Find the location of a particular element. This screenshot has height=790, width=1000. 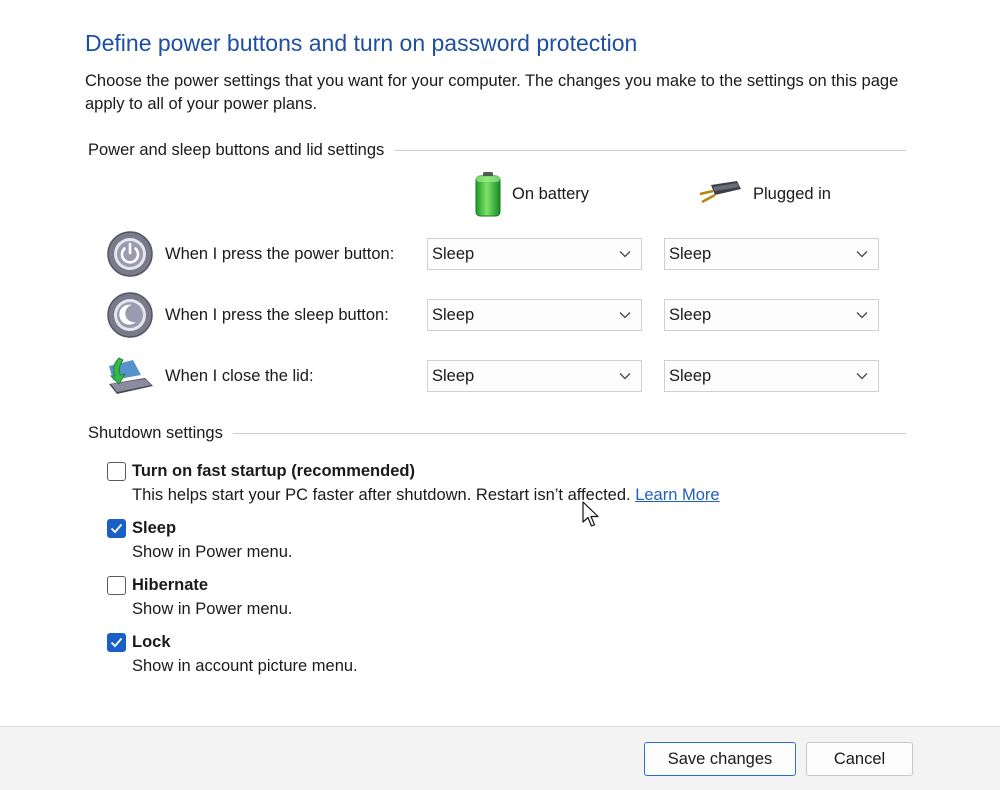

power-button-label: When I press the power button: is located at coordinates (280, 253).